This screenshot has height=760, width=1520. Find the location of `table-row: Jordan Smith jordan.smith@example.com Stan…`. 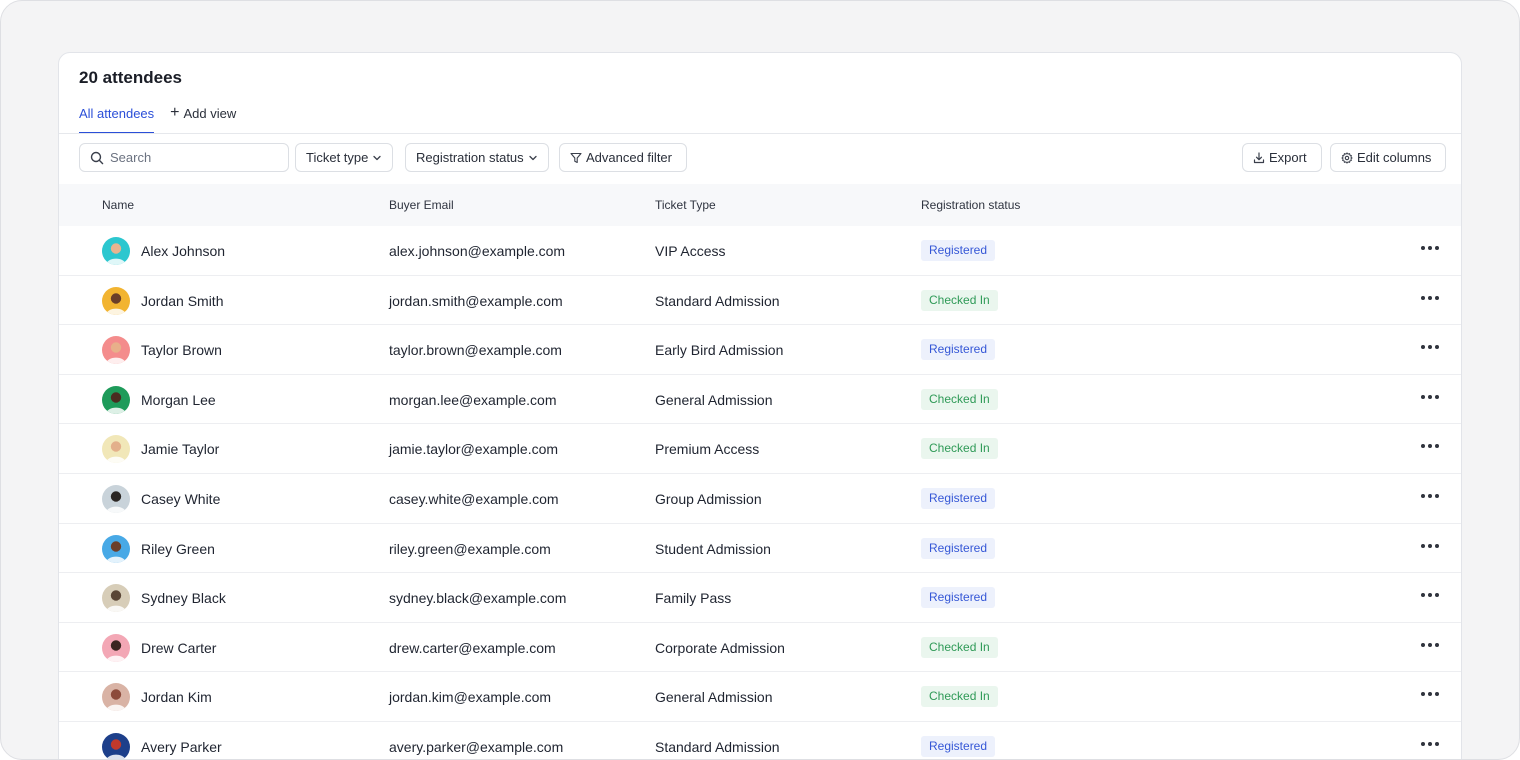

table-row: Jordan Smith jordan.smith@example.com Stan… is located at coordinates (760, 301).